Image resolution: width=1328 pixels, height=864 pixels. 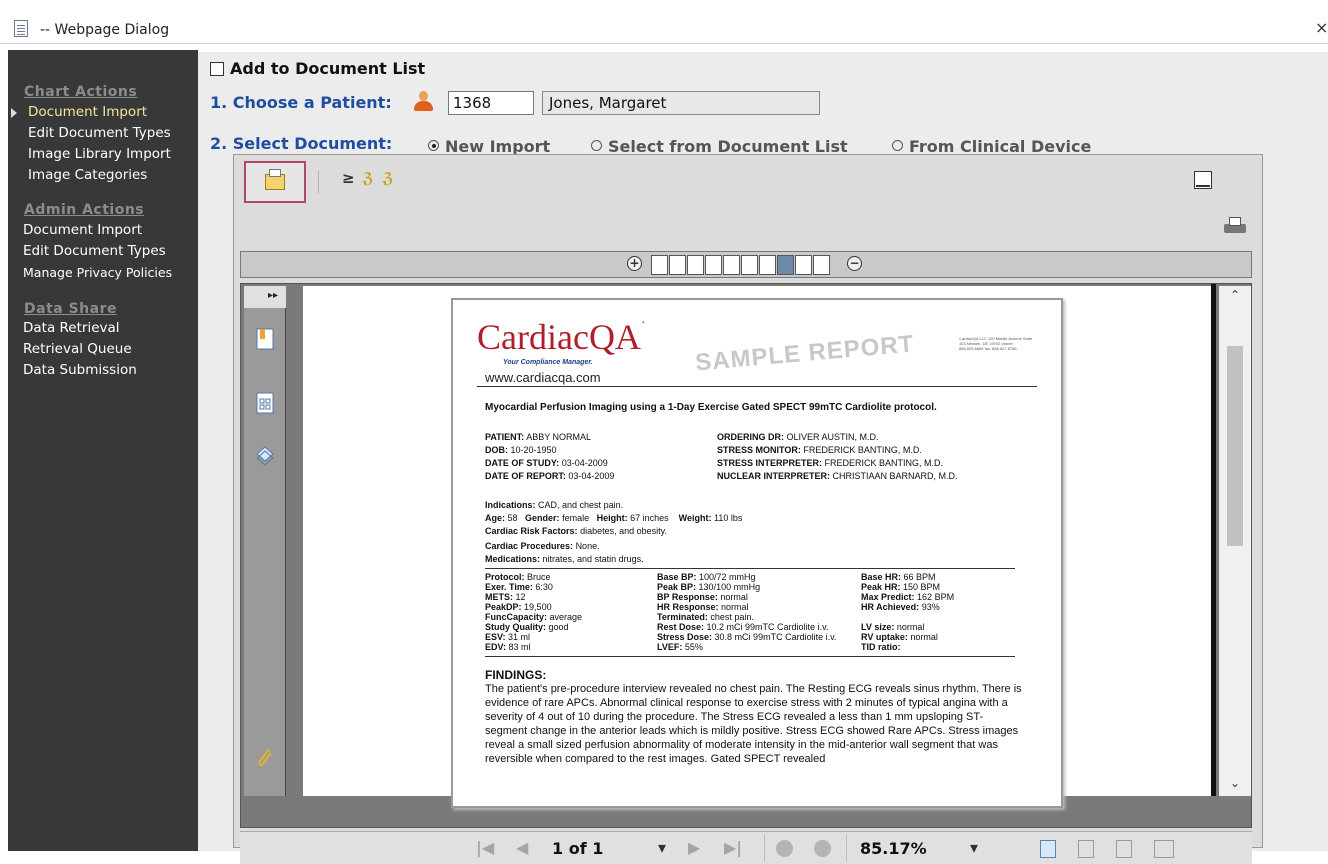 What do you see at coordinates (77, 349) in the screenshot?
I see `sidebar-item-retrieval-queue: Retrieval Queue` at bounding box center [77, 349].